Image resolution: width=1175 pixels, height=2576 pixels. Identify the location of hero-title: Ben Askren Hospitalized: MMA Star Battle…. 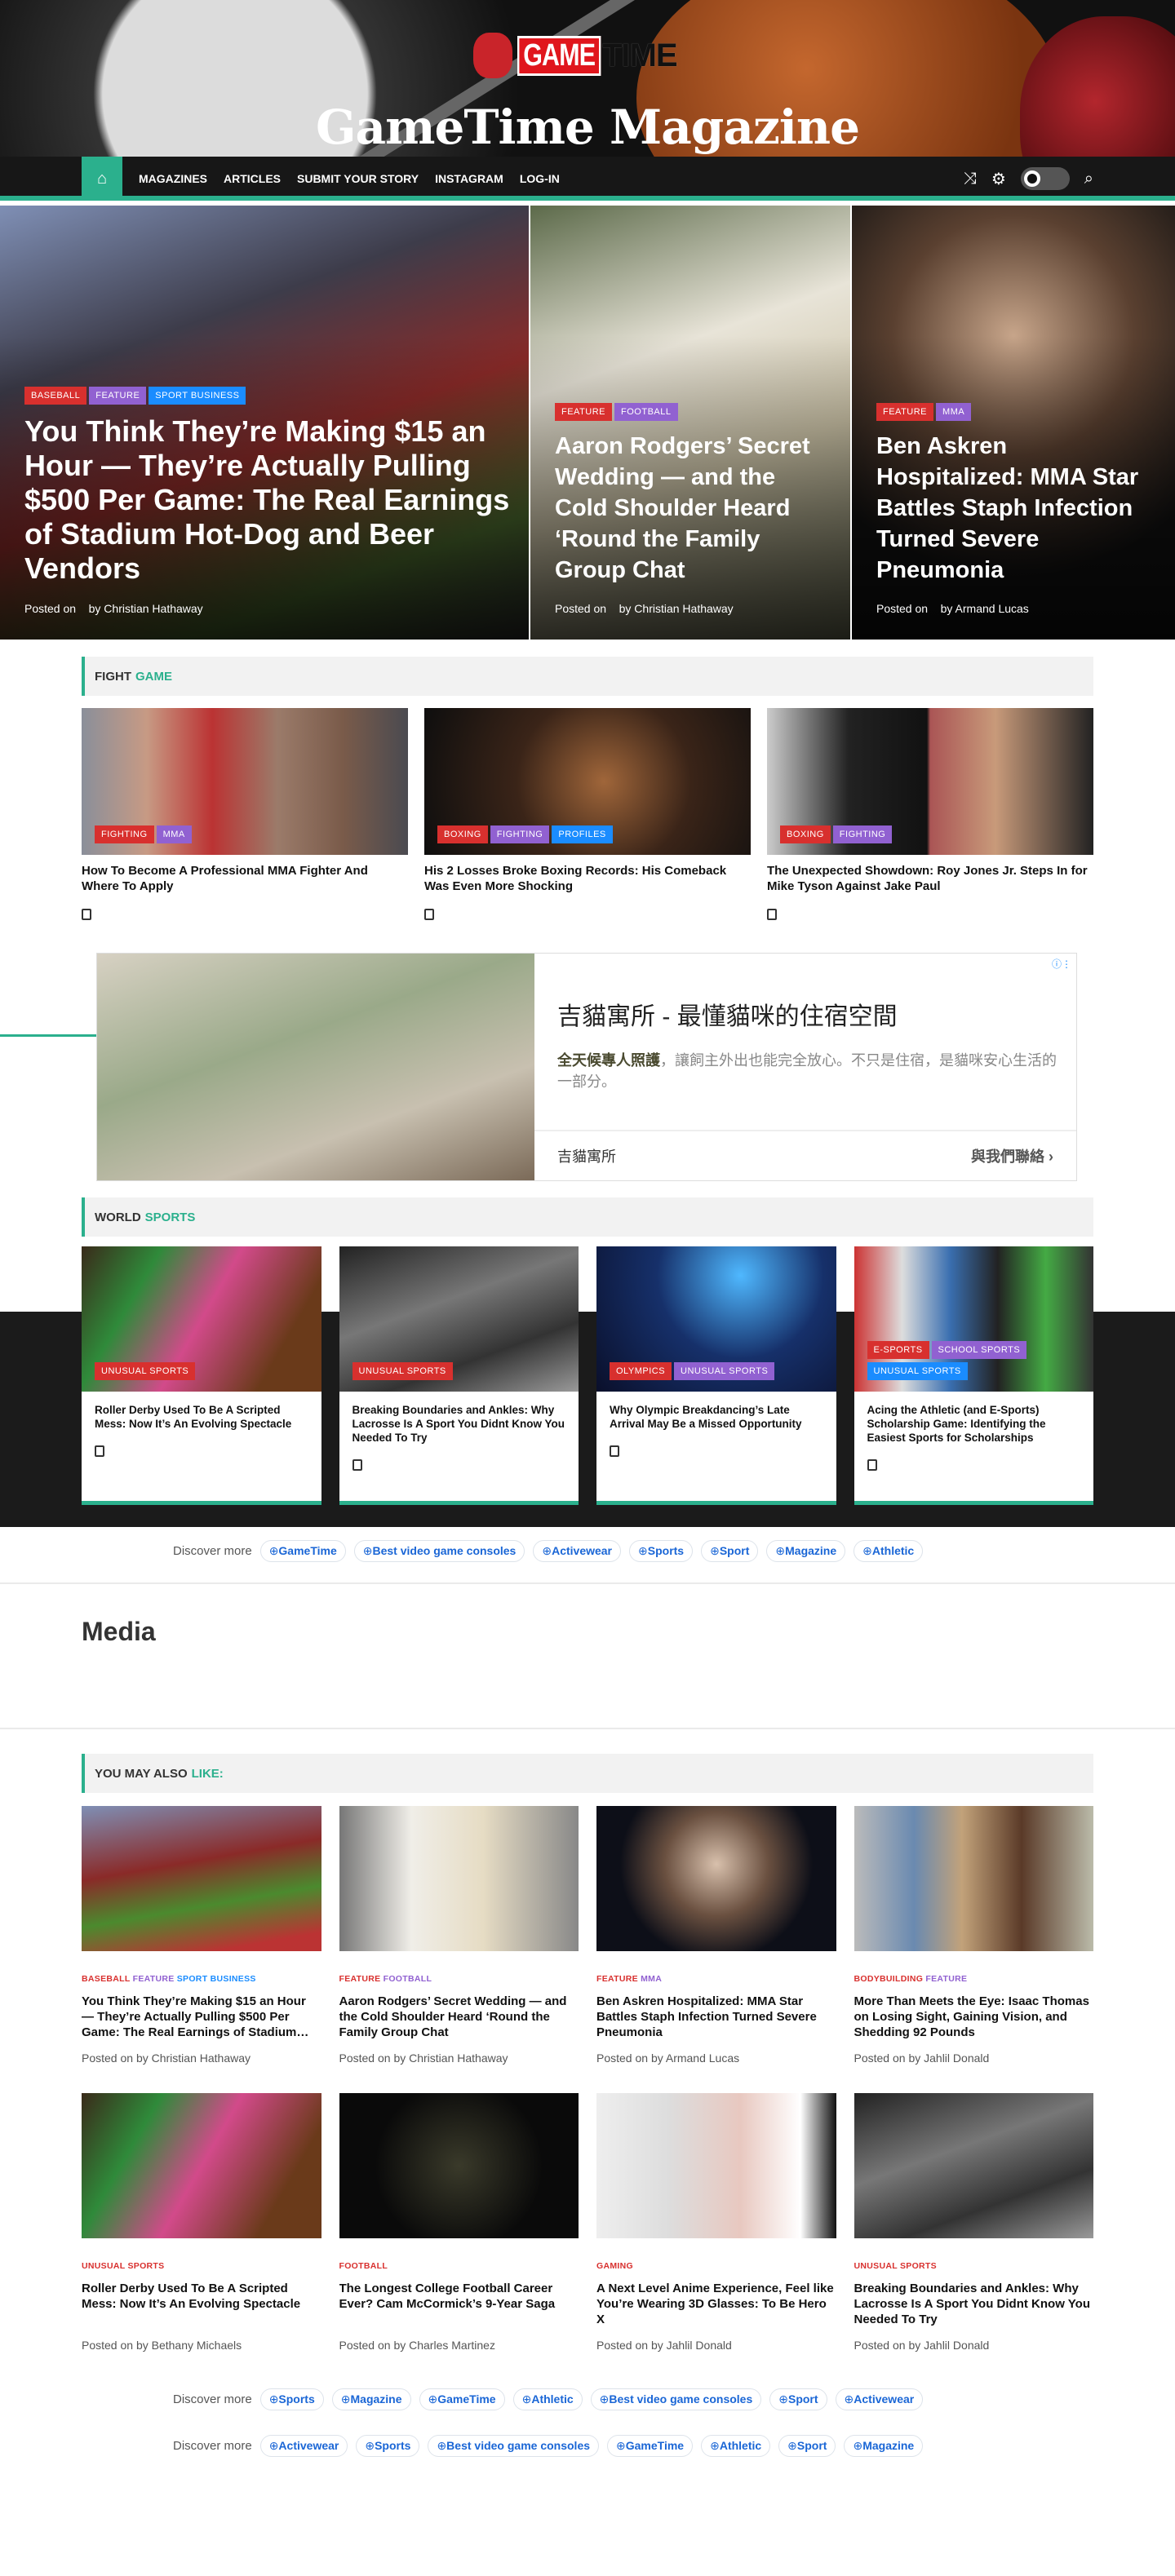
(1016, 508).